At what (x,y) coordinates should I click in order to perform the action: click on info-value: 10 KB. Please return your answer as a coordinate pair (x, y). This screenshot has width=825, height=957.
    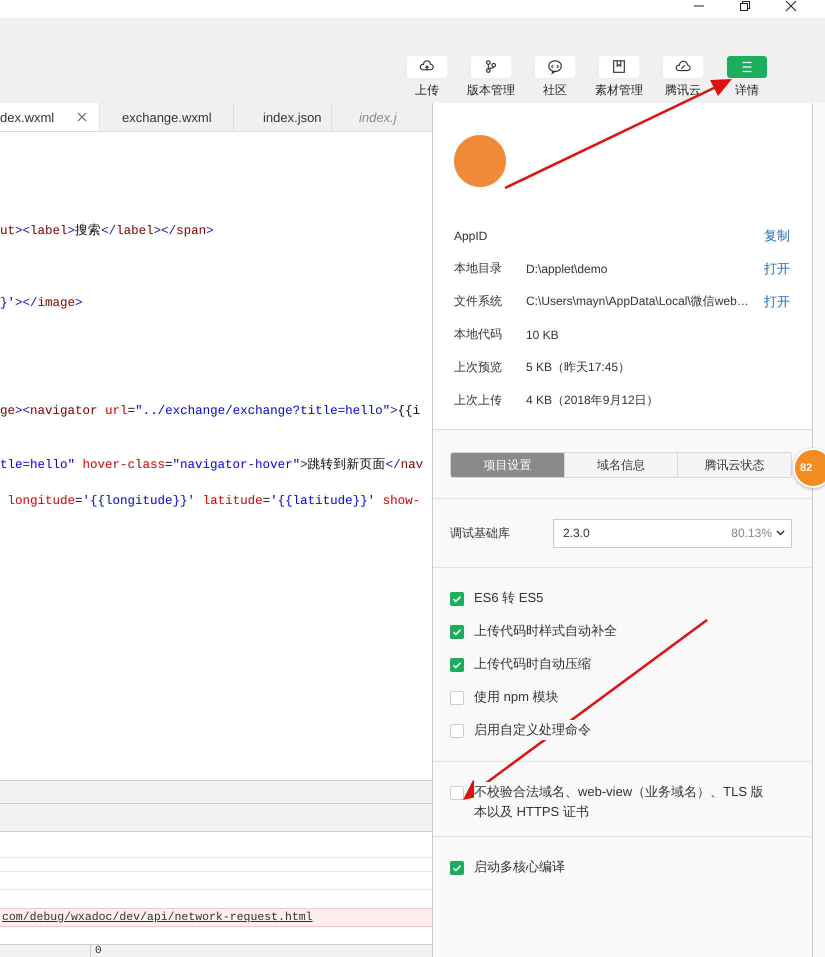
    Looking at the image, I should click on (543, 335).